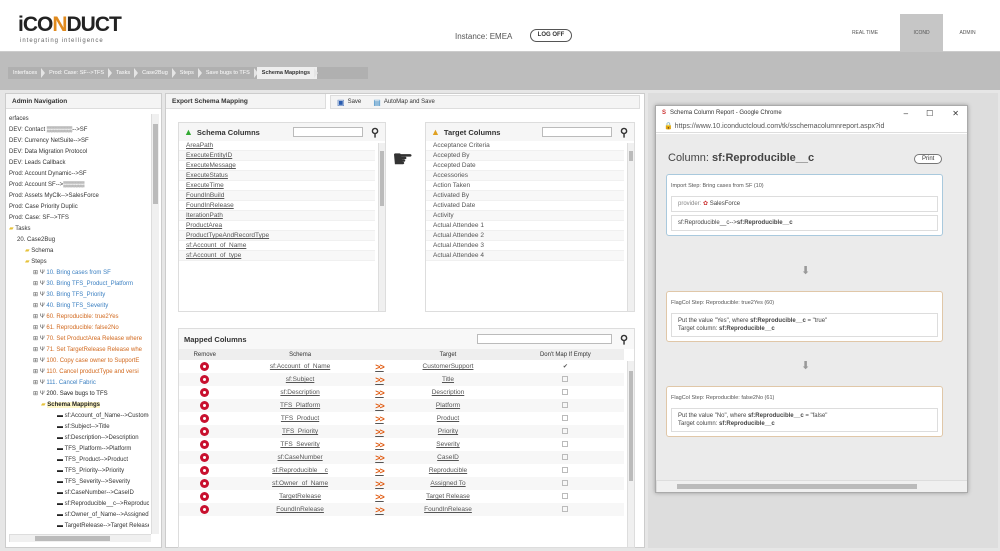  I want to click on tree-item: ⊞ Ψ 10. Bring cases from SF, so click(79, 273).